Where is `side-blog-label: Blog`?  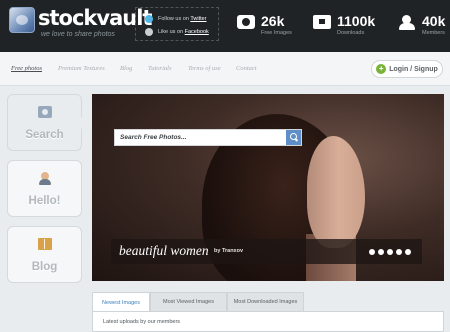 side-blog-label: Blog is located at coordinates (44, 267).